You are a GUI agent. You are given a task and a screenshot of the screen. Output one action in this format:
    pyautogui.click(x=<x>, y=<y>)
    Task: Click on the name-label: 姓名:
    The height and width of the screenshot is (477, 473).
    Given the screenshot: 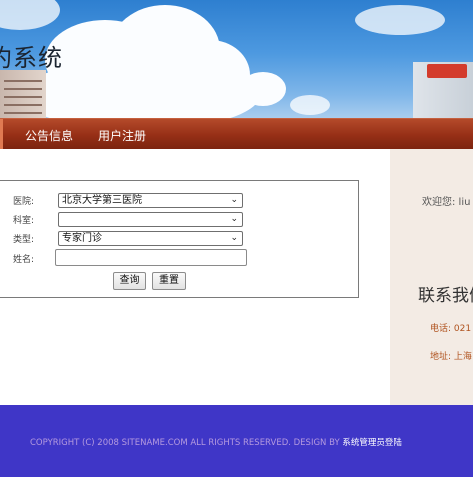 What is the action you would take?
    pyautogui.click(x=24, y=260)
    